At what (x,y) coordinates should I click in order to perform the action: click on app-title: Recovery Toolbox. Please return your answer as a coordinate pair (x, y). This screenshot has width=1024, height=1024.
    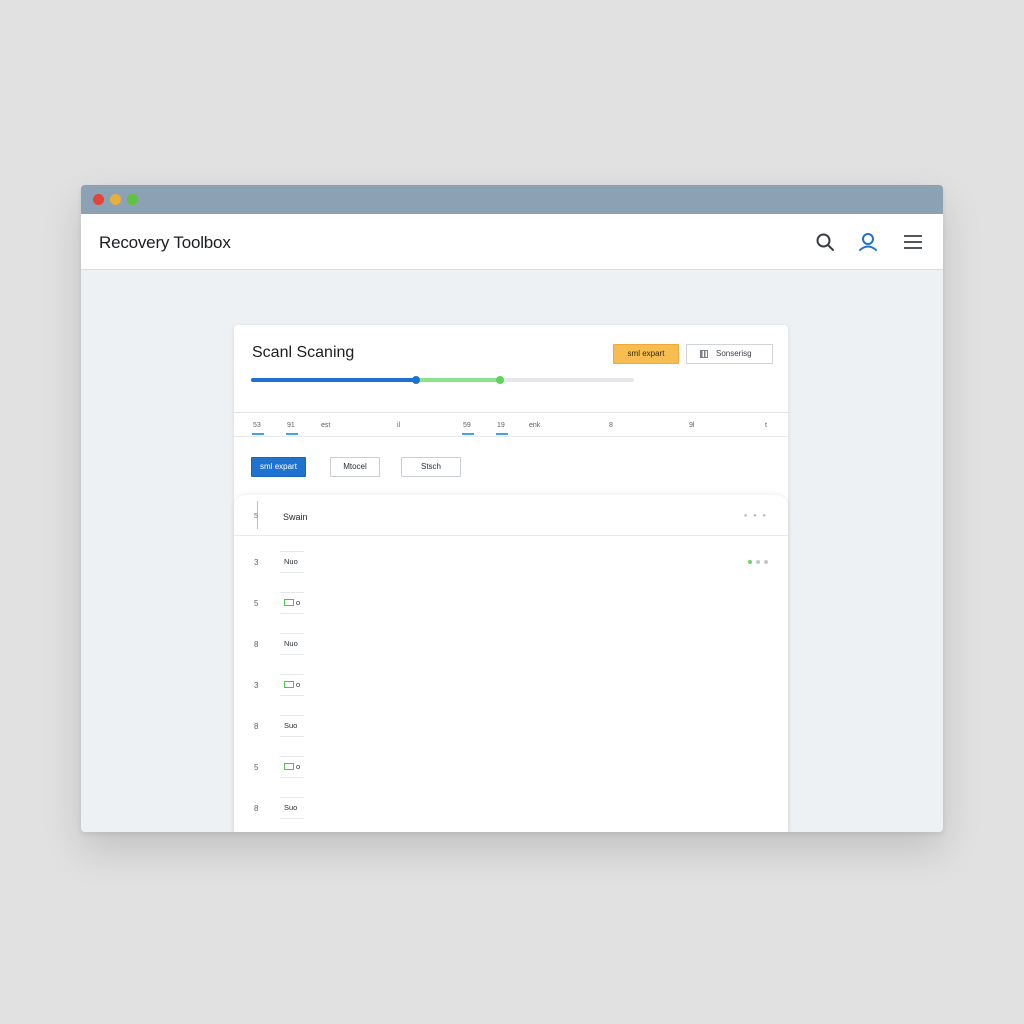
    Looking at the image, I should click on (165, 242).